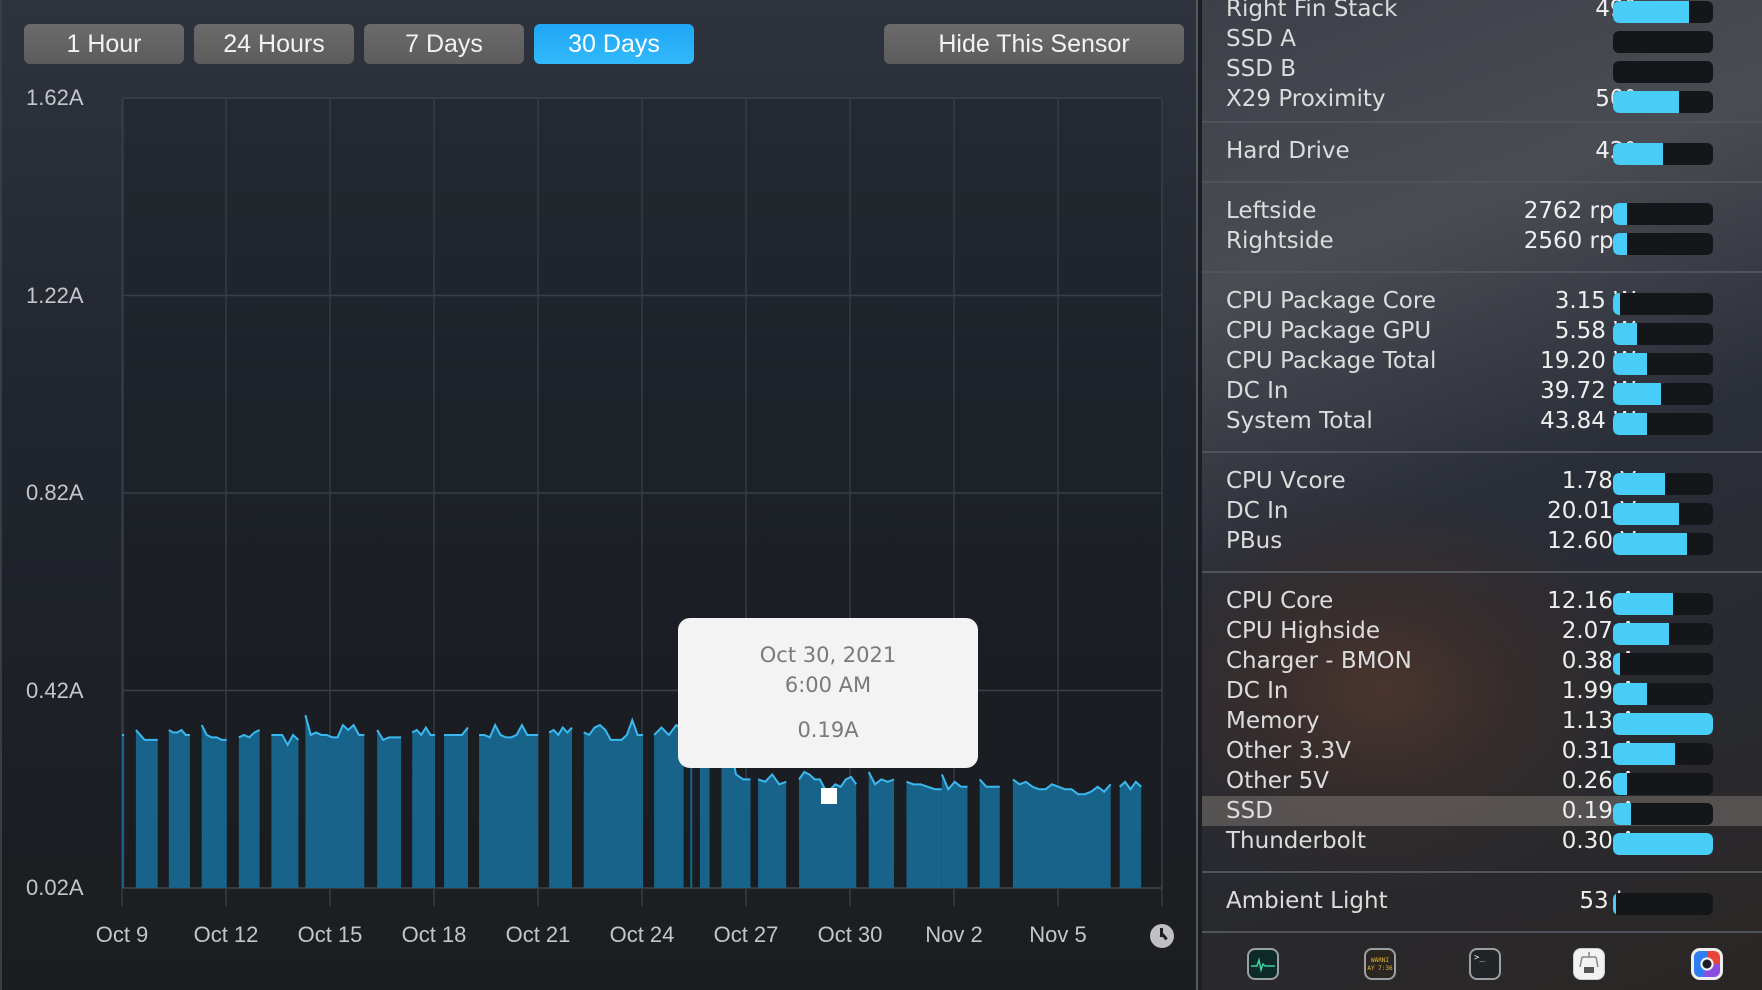  Describe the element at coordinates (1482, 361) in the screenshot. I see `sensor-row: CPU Package Total 19.20 W` at that location.